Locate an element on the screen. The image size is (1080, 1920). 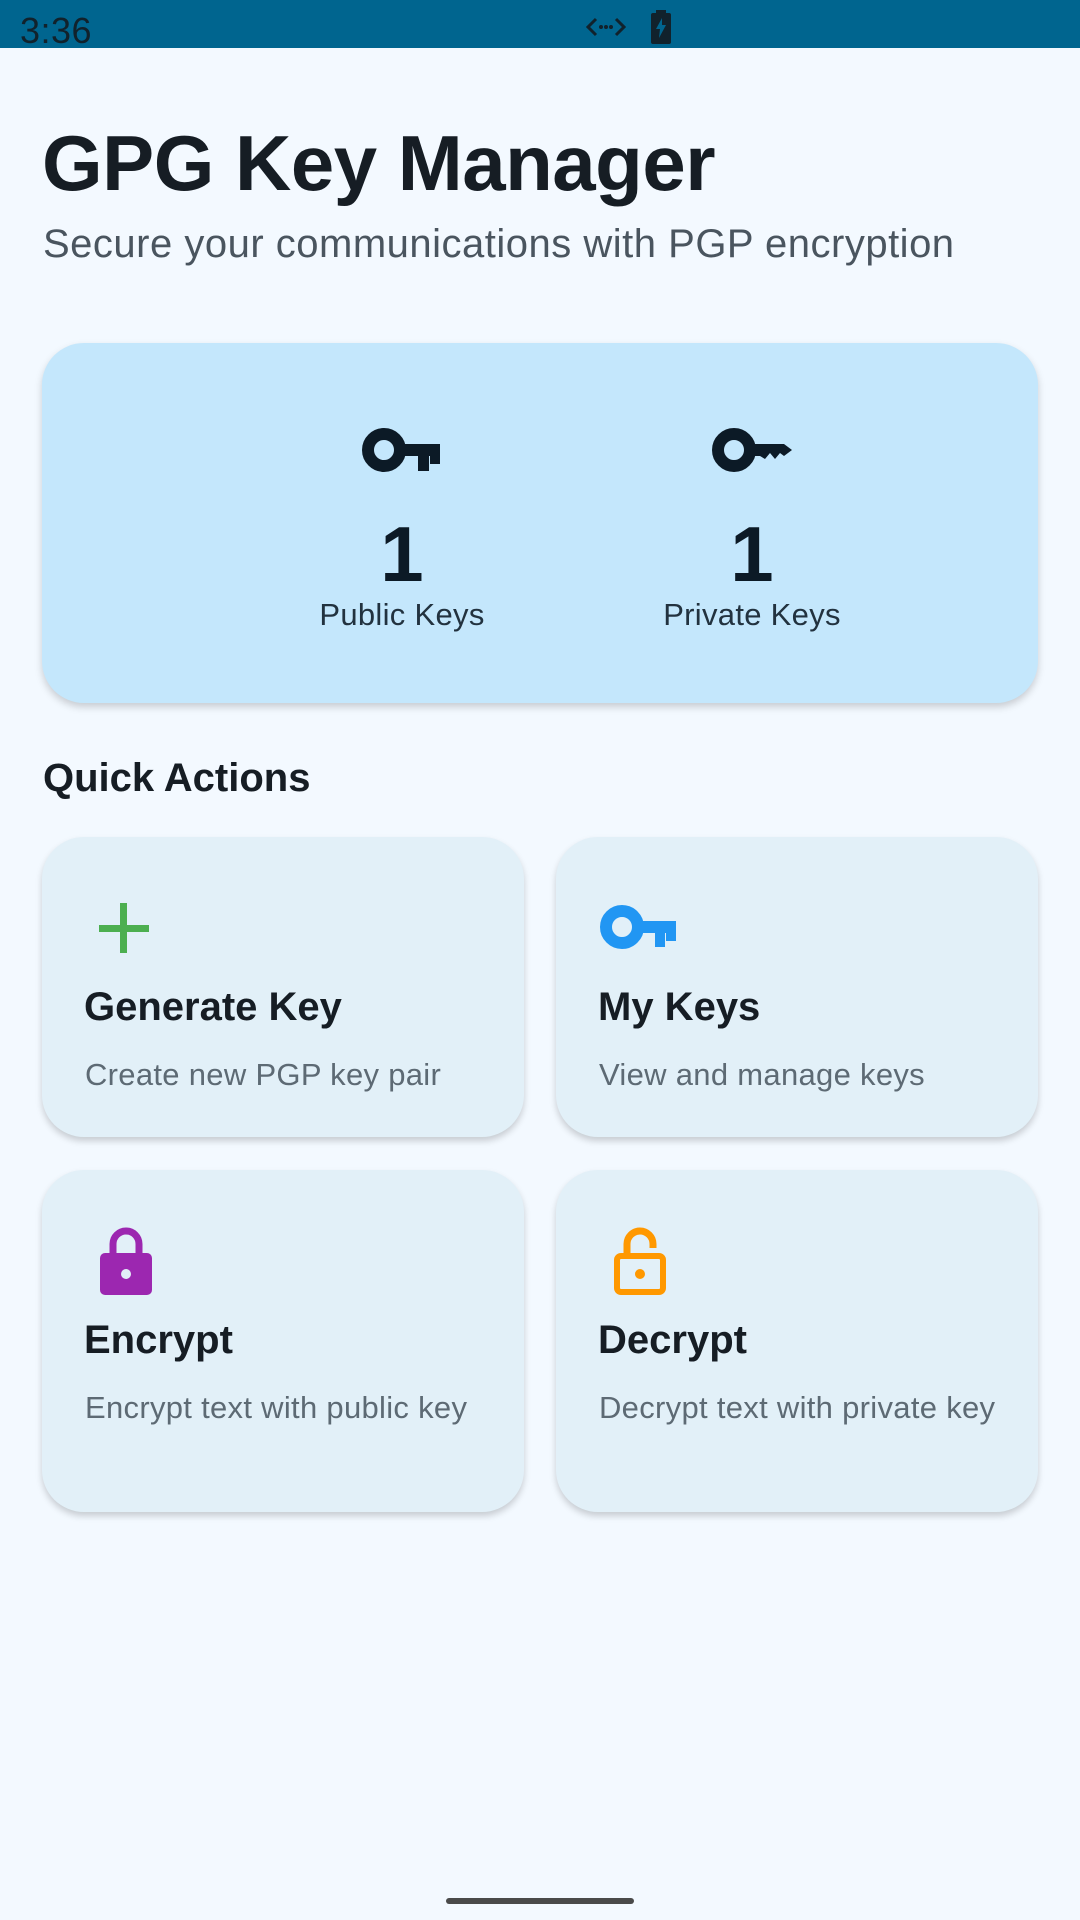
private-keys-count: 1 is located at coordinates (752, 554).